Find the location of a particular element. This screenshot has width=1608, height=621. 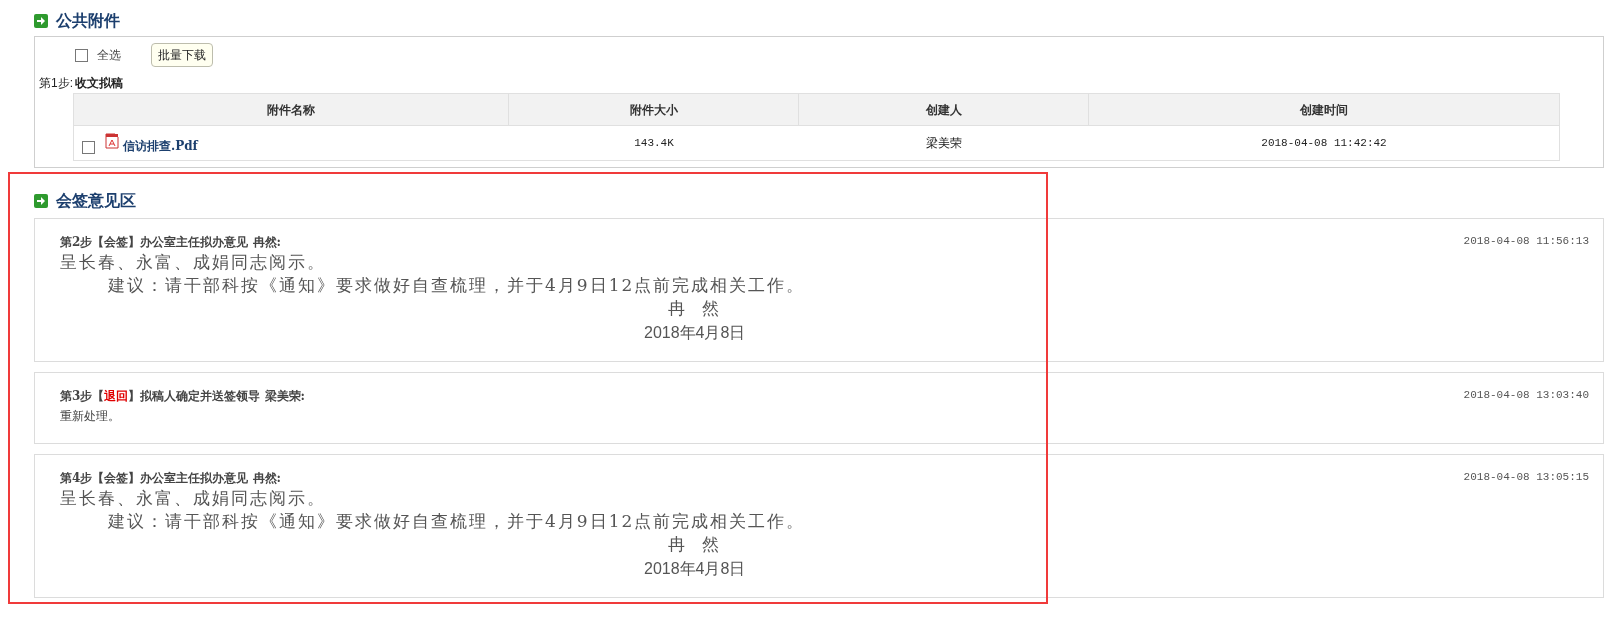

opinion-title: 第3步【退回】拟稿人确定并送签领导 梁美荣: is located at coordinates (182, 396).